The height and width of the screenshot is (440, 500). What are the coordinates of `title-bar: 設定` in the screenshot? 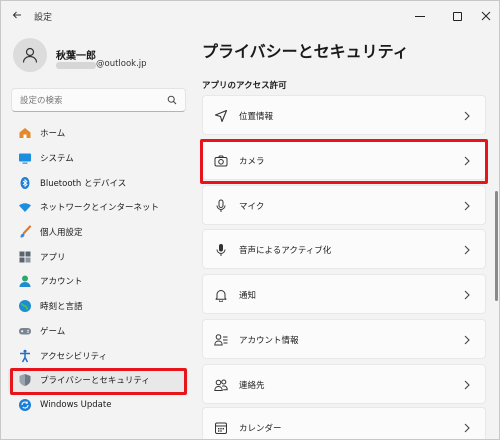 It's located at (250, 17).